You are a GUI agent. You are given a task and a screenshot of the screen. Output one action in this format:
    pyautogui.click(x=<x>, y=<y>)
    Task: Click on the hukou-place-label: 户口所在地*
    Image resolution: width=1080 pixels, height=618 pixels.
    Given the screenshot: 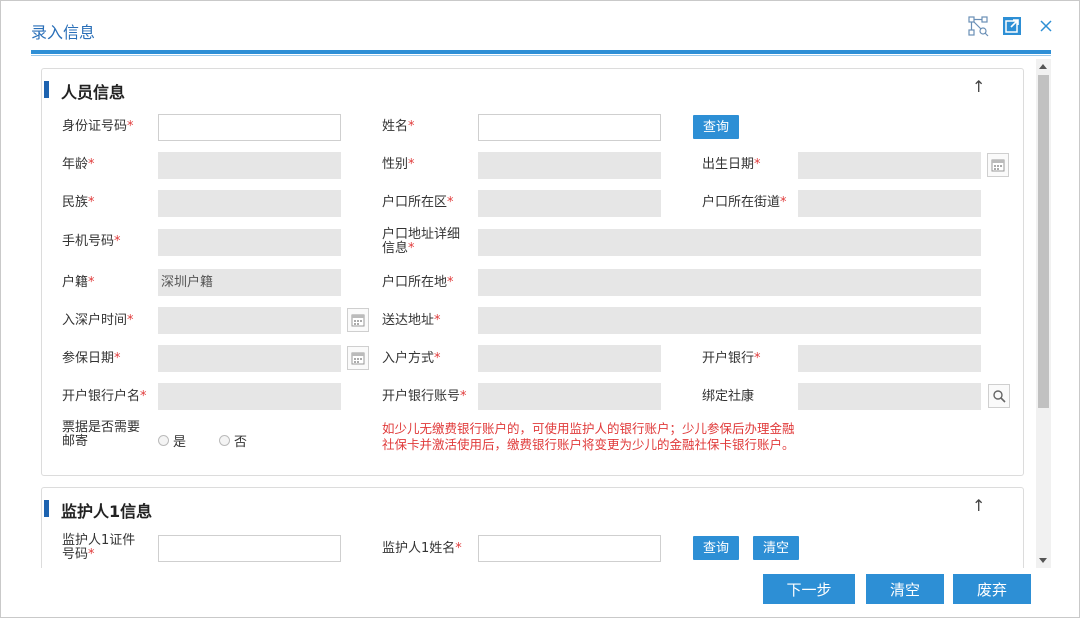 What is the action you would take?
    pyautogui.click(x=418, y=282)
    